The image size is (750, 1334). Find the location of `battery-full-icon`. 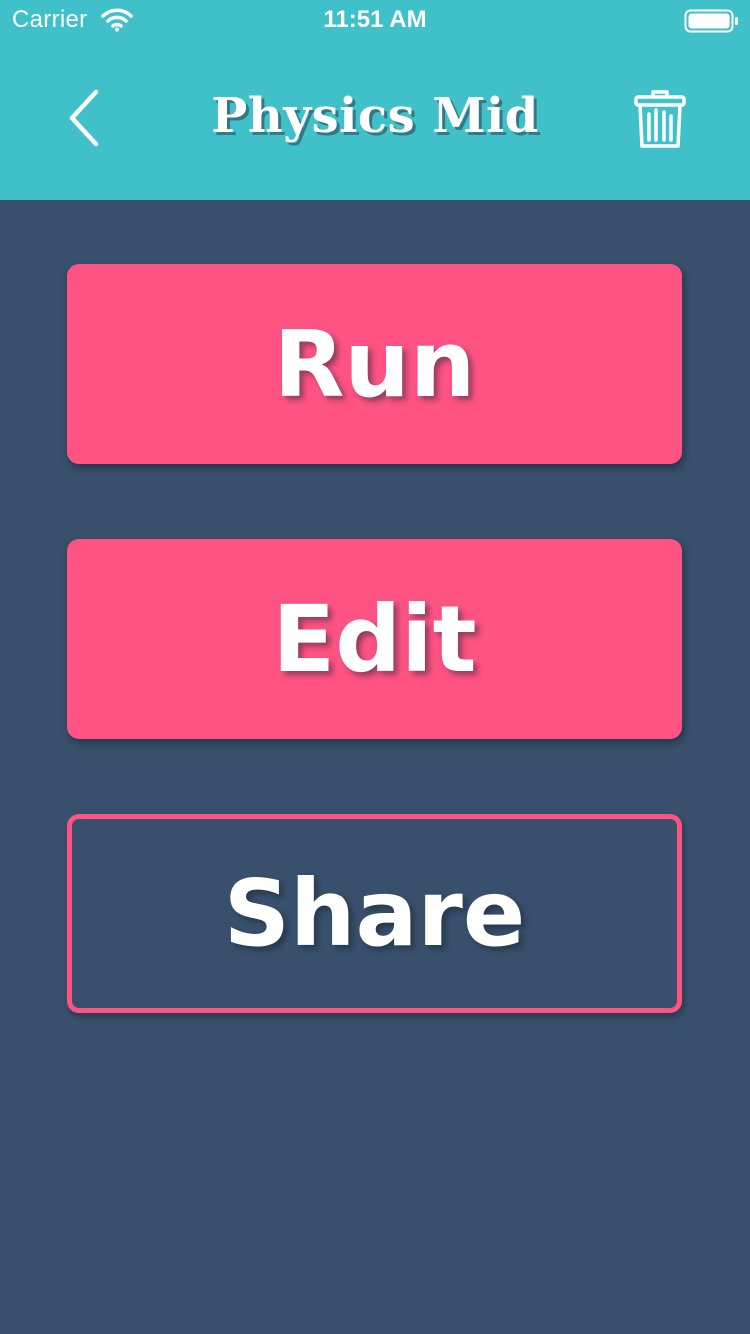

battery-full-icon is located at coordinates (711, 21).